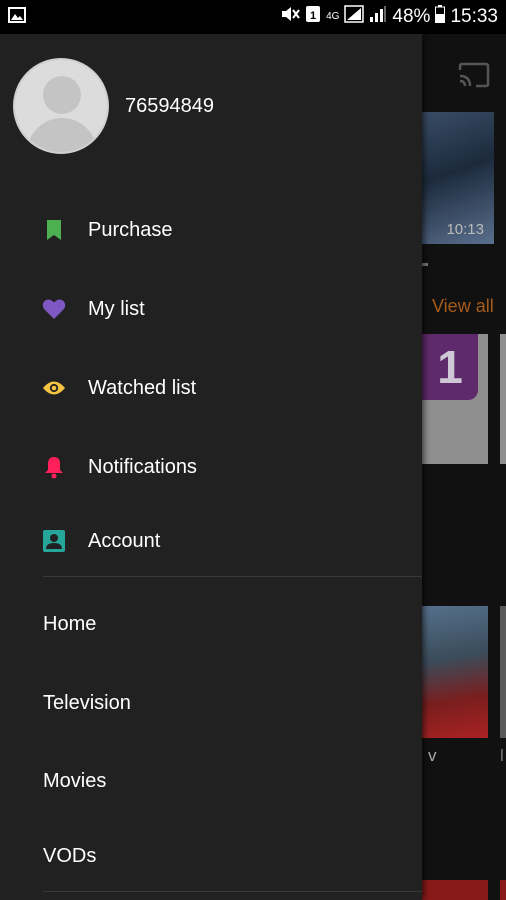 This screenshot has height=900, width=506. Describe the element at coordinates (502, 755) in the screenshot. I see `card-label: l` at that location.